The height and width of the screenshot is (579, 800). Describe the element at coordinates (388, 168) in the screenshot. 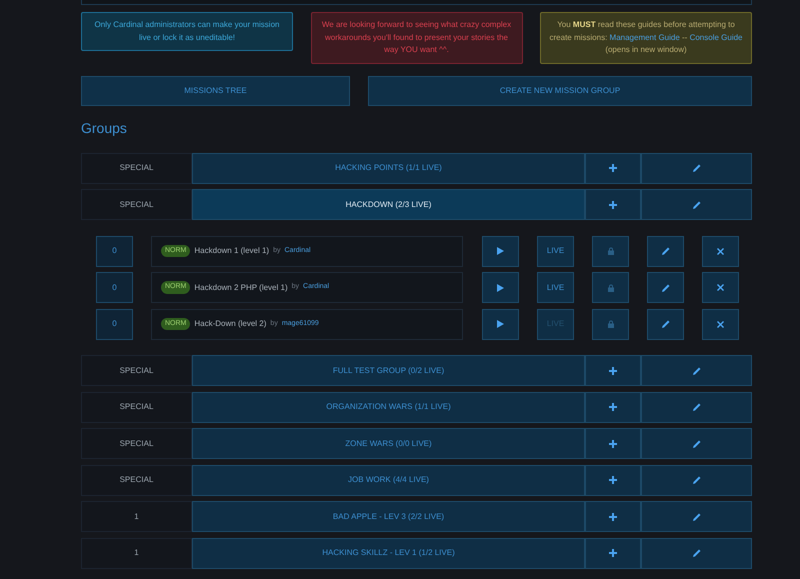

I see `group-name-button: HACKING POINTS (1/1 LIVE)` at that location.